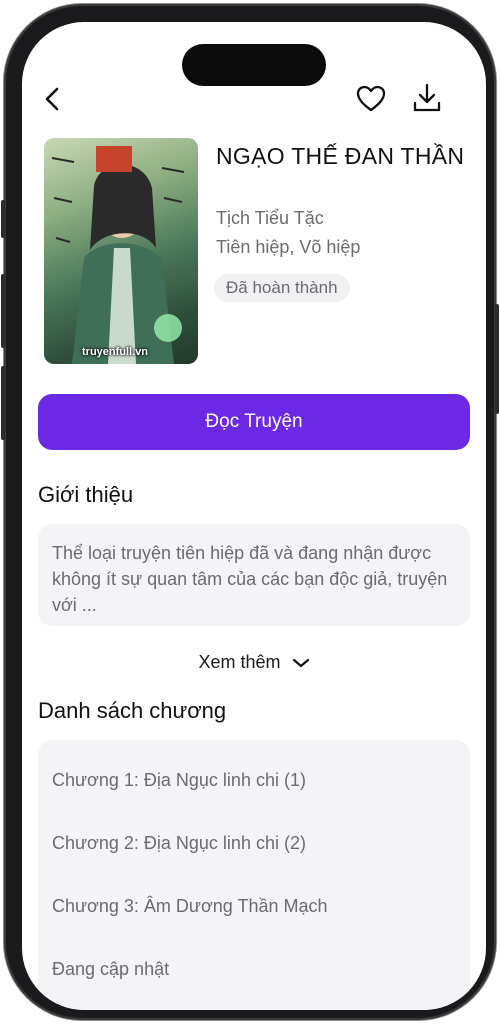 The image size is (500, 1024). I want to click on book-author: Tịch Tiểu Tặc, so click(270, 218).